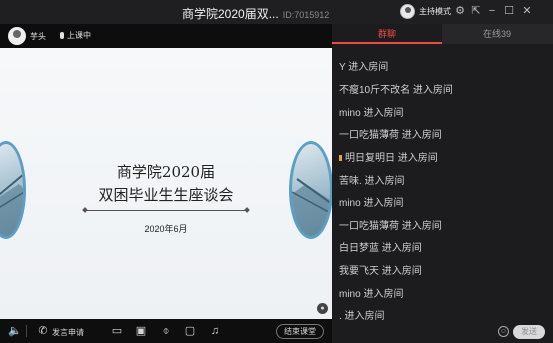 The height and width of the screenshot is (343, 553). Describe the element at coordinates (497, 34) in the screenshot. I see `tab-online: 在线39` at that location.